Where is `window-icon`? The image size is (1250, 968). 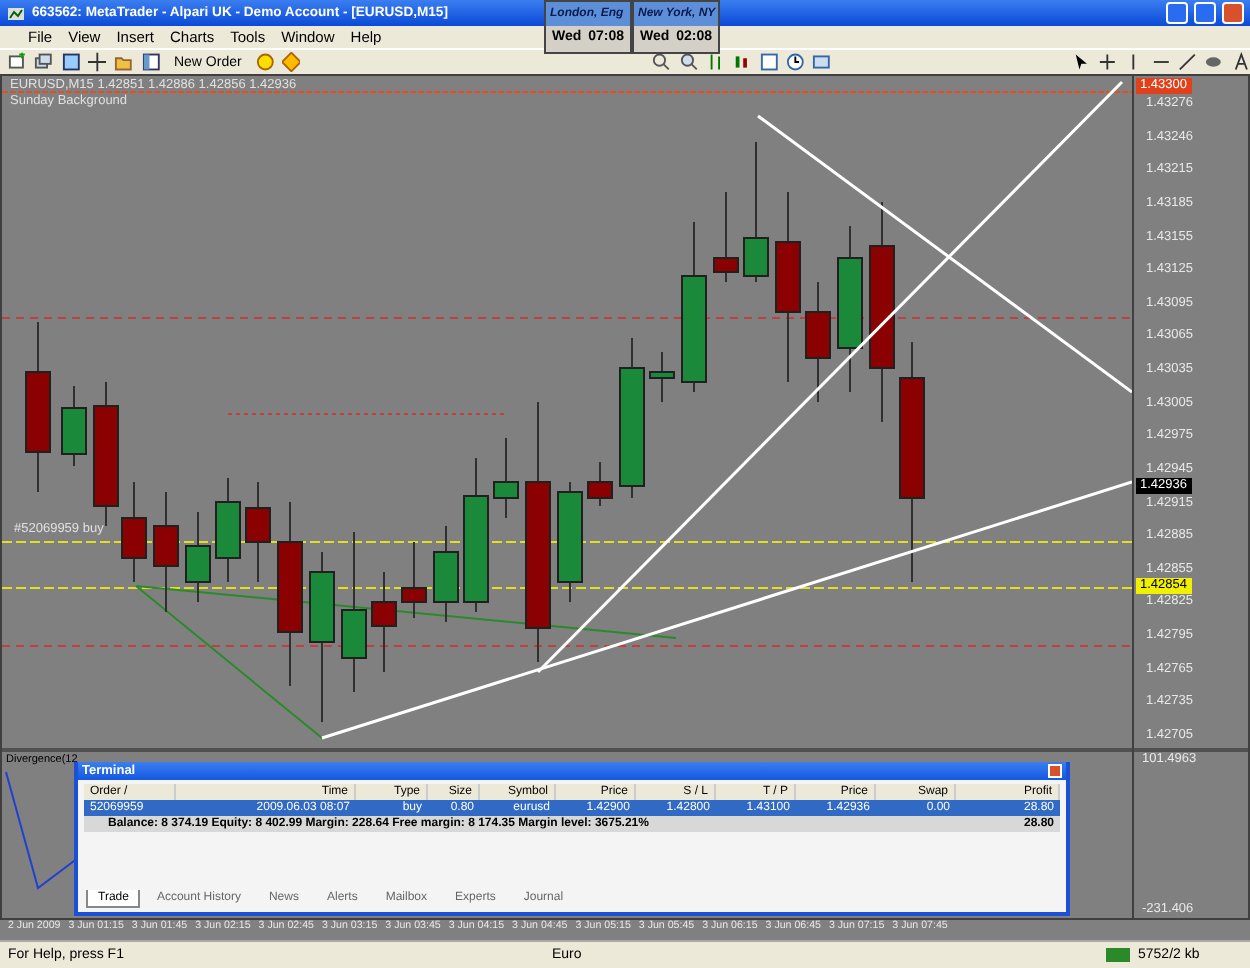
window-icon is located at coordinates (70, 62).